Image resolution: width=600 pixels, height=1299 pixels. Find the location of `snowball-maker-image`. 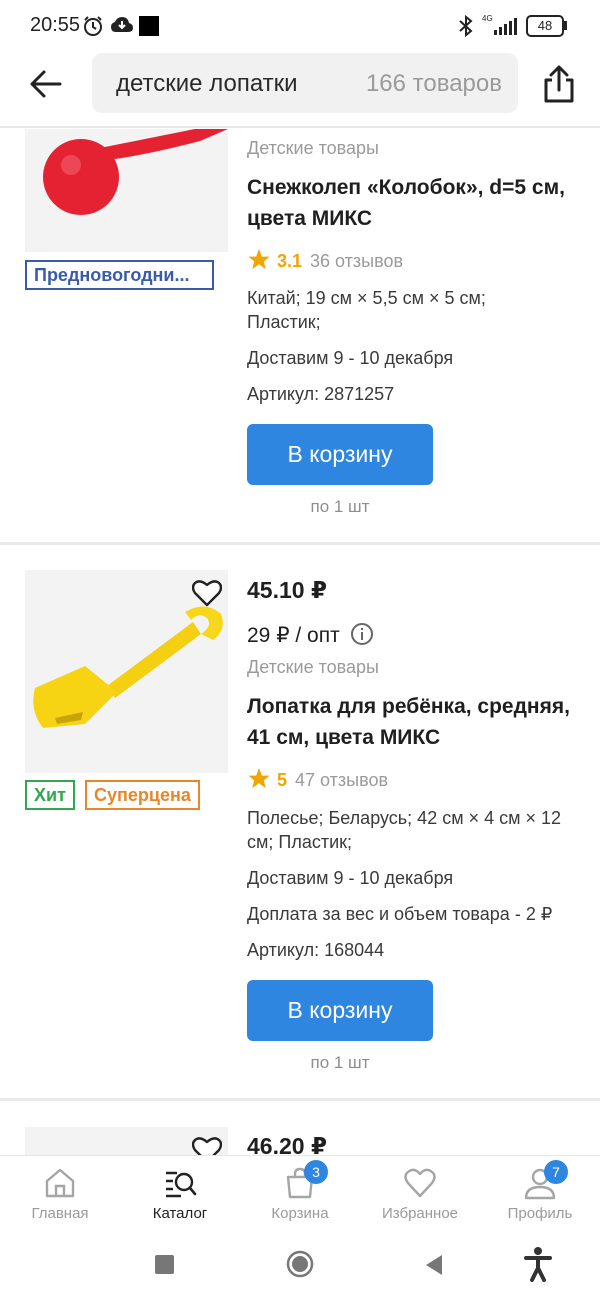

snowball-maker-image is located at coordinates (135, 172).